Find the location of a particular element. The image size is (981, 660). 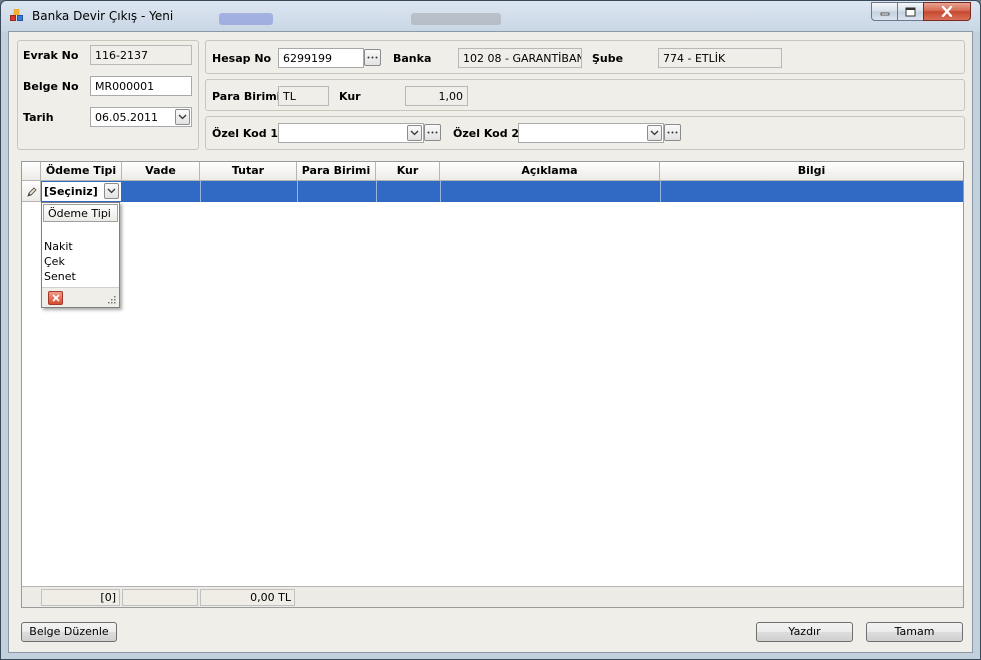

evrak-no-field: 116-2137 is located at coordinates (141, 55).